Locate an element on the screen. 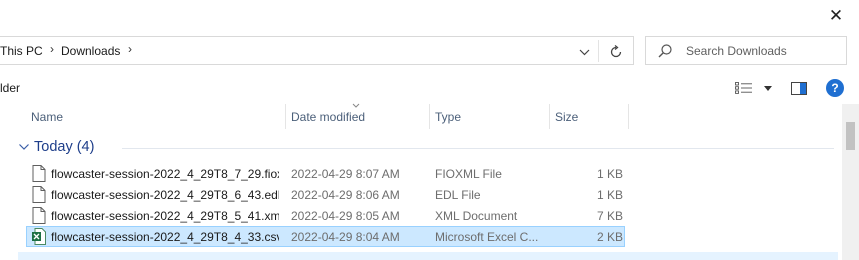  close-icon: ✕ is located at coordinates (836, 15).